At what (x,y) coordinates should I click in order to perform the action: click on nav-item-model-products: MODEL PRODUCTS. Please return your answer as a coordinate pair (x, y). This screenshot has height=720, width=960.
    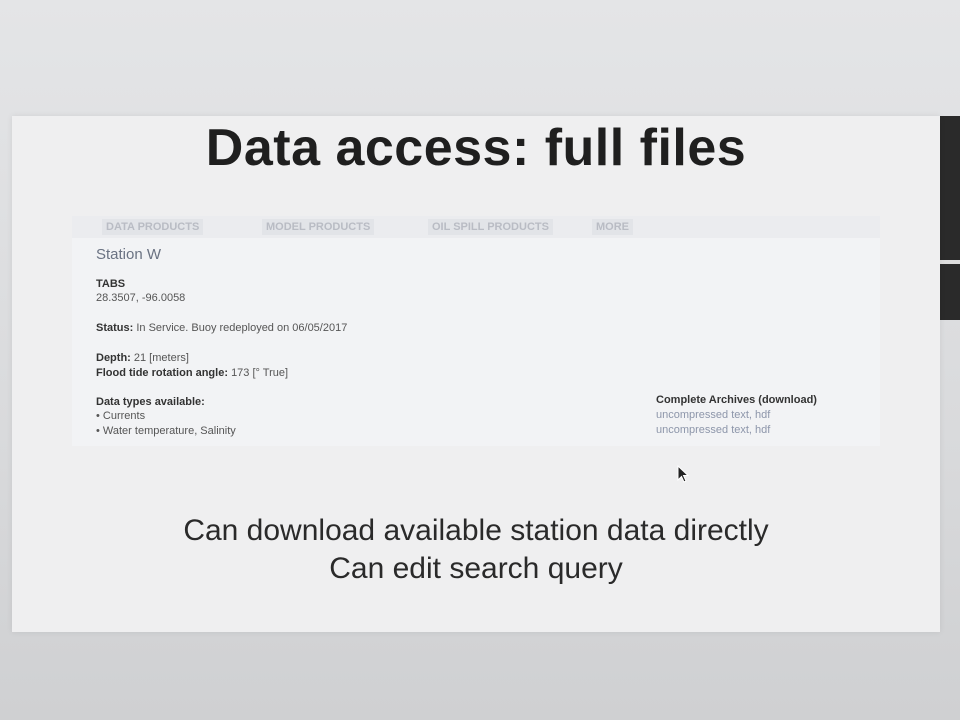
    Looking at the image, I should click on (318, 227).